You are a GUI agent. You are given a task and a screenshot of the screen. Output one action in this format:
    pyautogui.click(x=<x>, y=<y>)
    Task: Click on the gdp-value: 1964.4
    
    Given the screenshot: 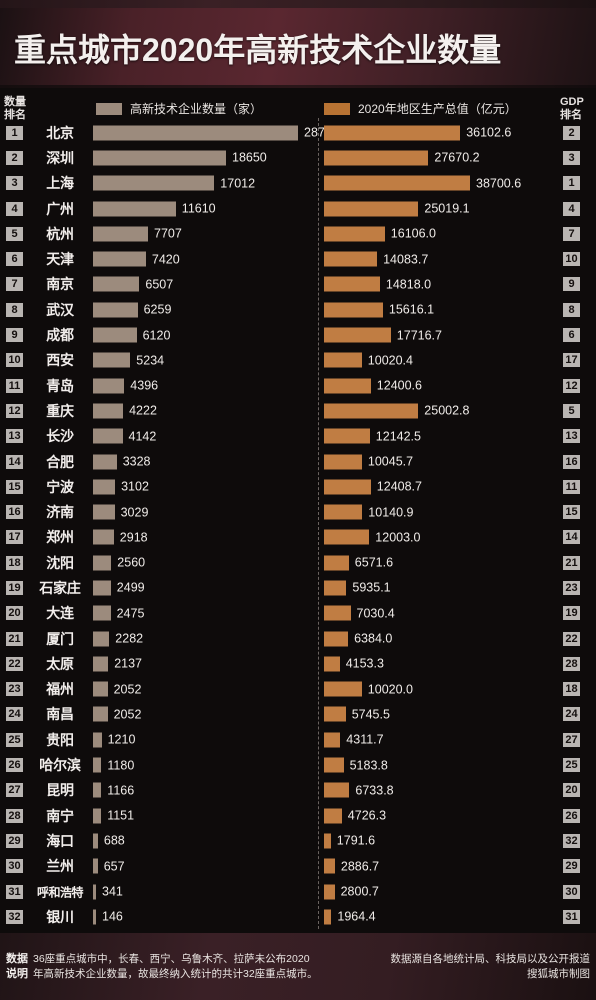 What is the action you would take?
    pyautogui.click(x=356, y=916)
    